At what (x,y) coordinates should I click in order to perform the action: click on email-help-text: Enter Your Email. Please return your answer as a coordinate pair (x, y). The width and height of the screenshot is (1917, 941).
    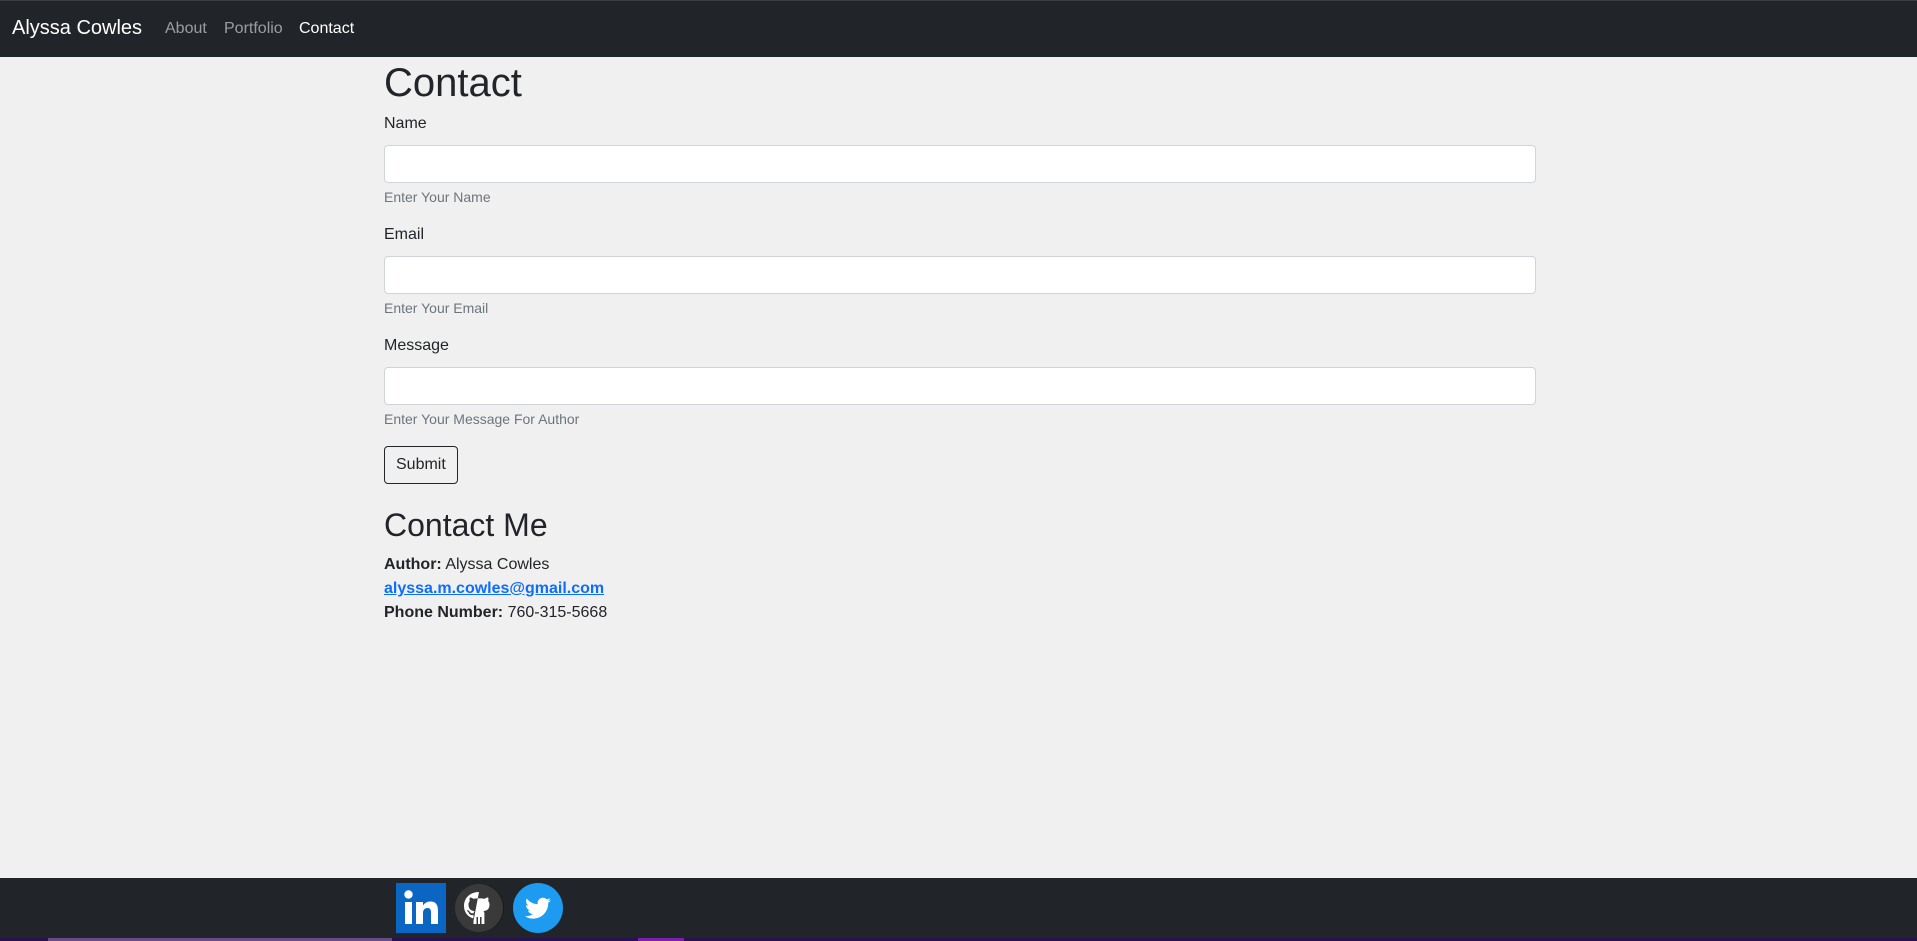
    Looking at the image, I should click on (436, 308).